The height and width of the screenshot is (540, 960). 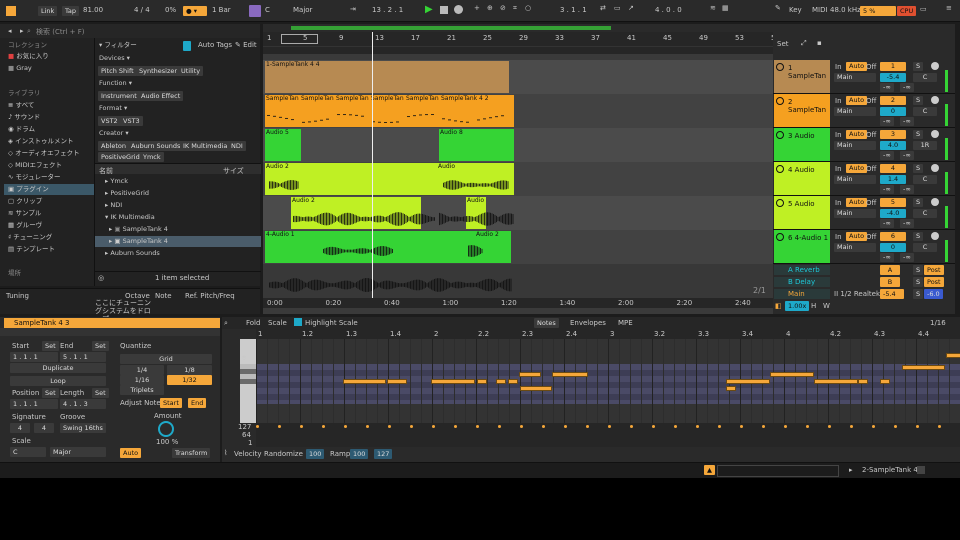 I want to click on volume-field: 1.4, so click(x=893, y=179).